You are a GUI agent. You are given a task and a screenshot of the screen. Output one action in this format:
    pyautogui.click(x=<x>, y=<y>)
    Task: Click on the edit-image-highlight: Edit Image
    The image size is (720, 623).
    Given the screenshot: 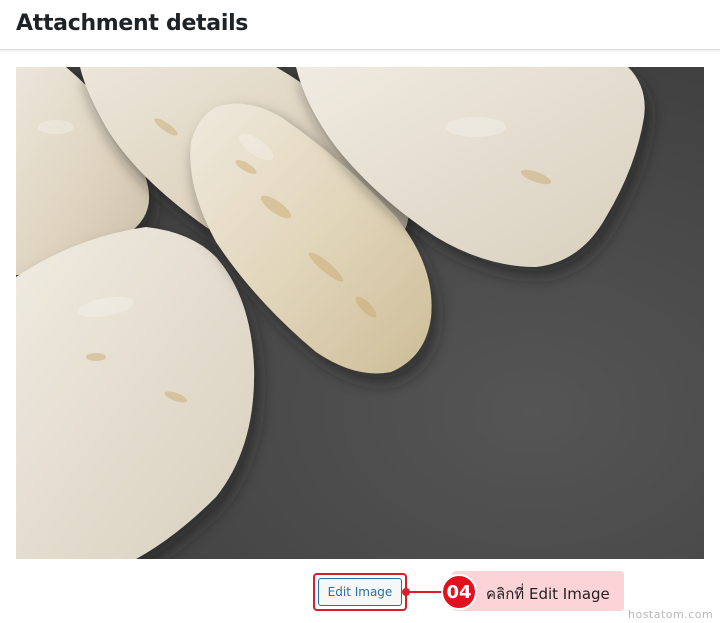 What is the action you would take?
    pyautogui.click(x=360, y=592)
    